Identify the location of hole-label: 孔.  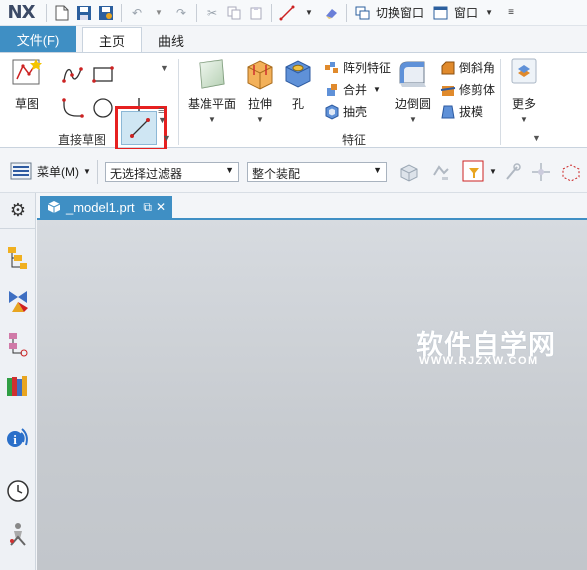
(297, 104).